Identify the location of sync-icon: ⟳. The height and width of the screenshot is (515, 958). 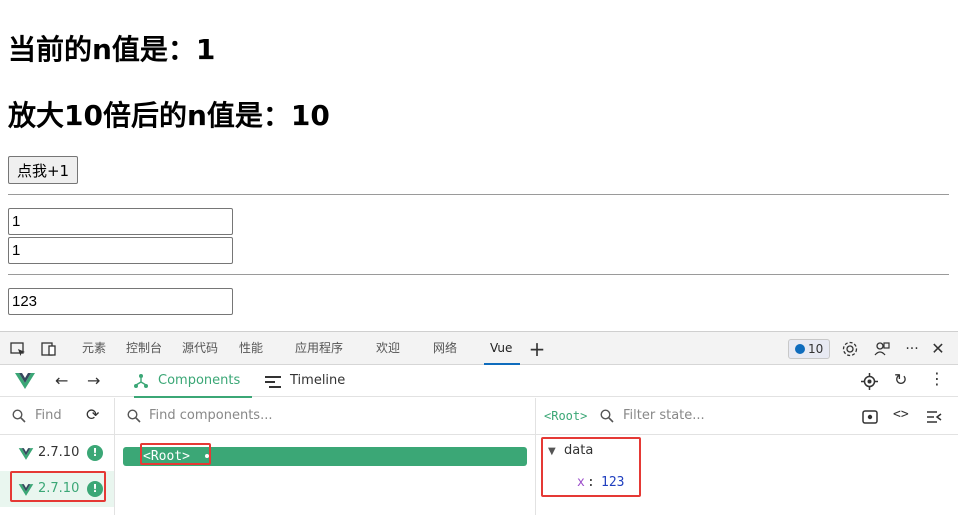
(92, 414).